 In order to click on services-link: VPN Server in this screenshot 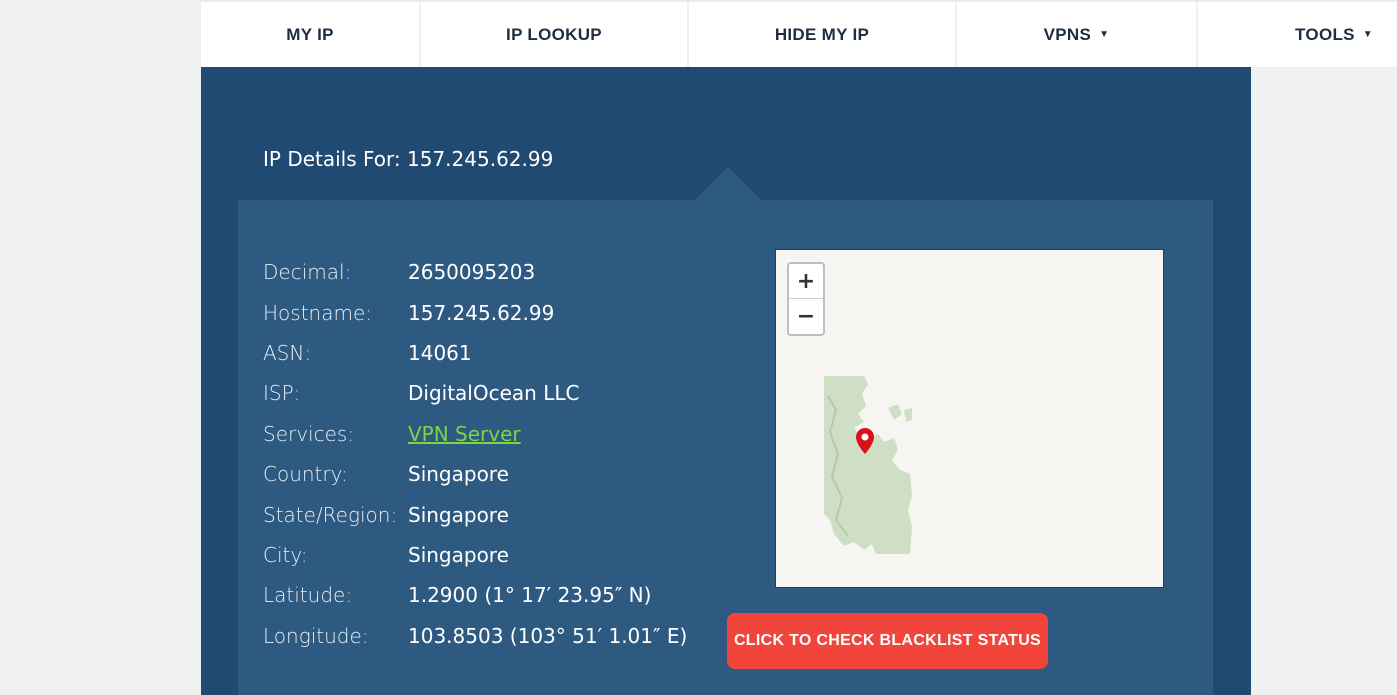, I will do `click(464, 434)`.